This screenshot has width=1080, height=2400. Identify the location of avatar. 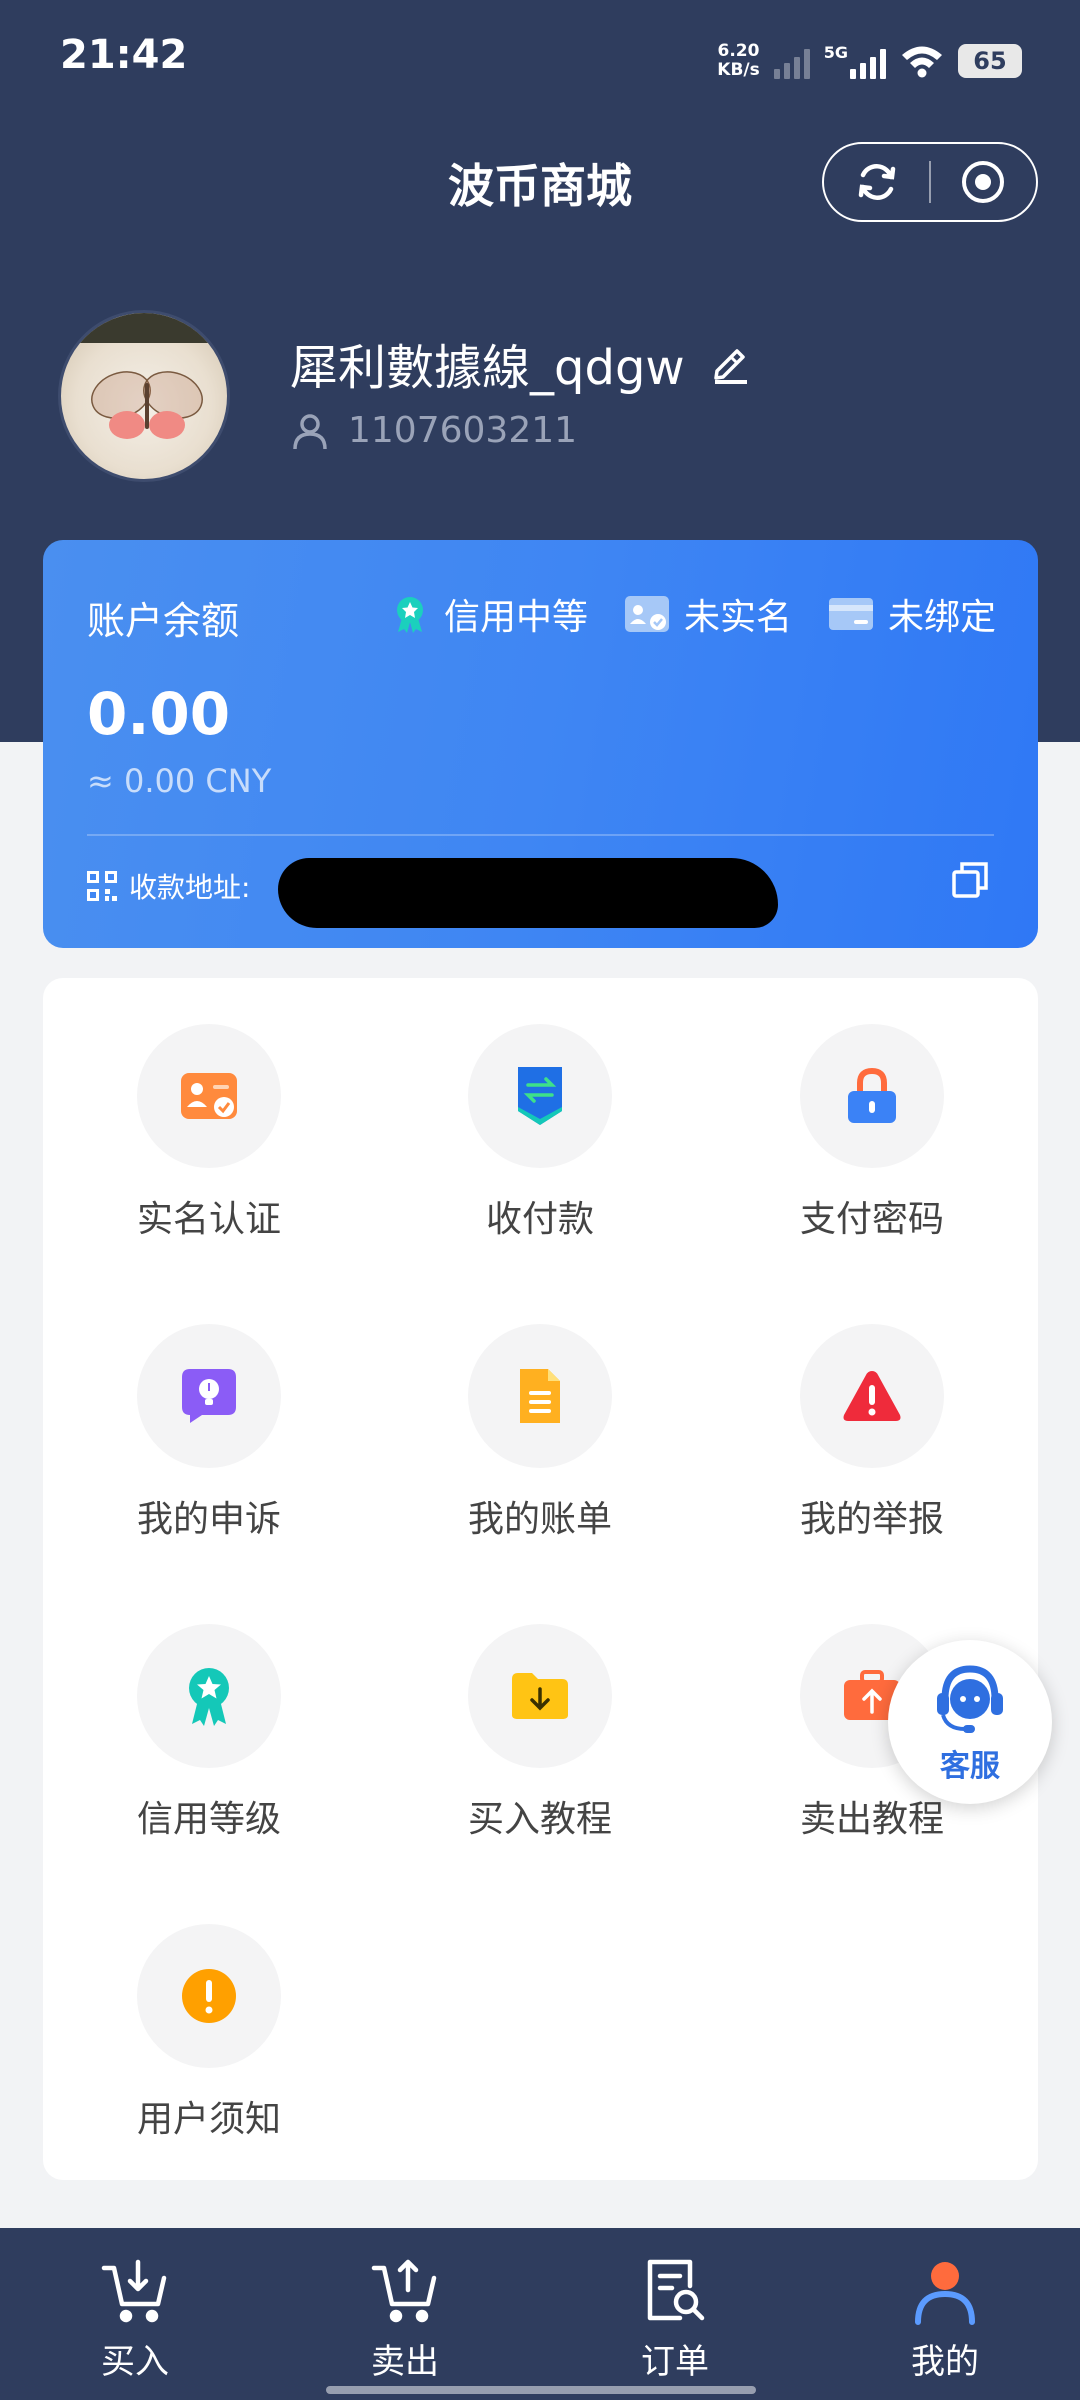
(144, 396).